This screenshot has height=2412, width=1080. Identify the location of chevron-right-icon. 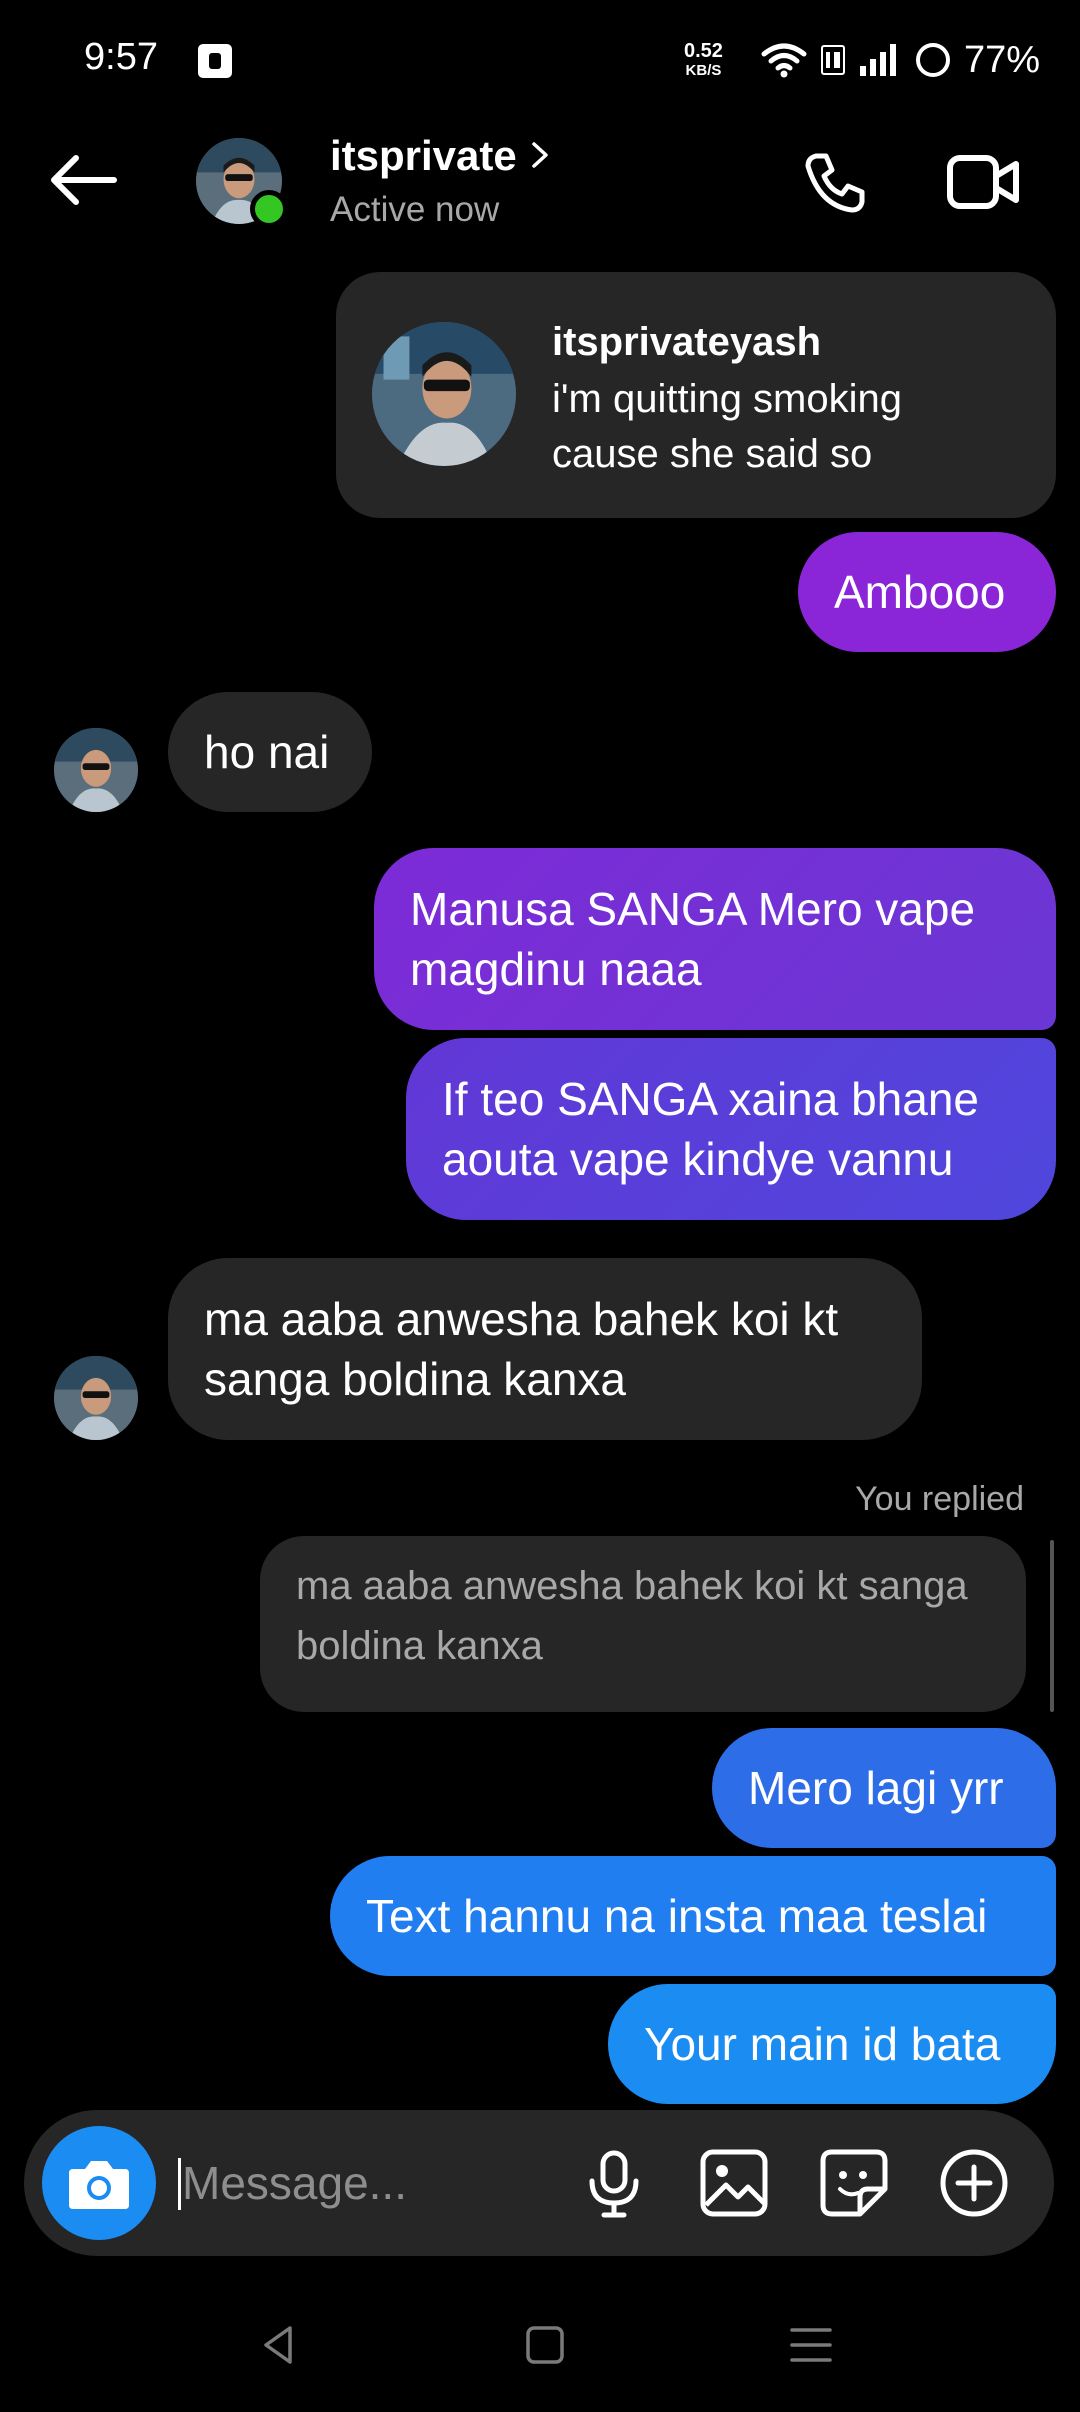
(540, 155).